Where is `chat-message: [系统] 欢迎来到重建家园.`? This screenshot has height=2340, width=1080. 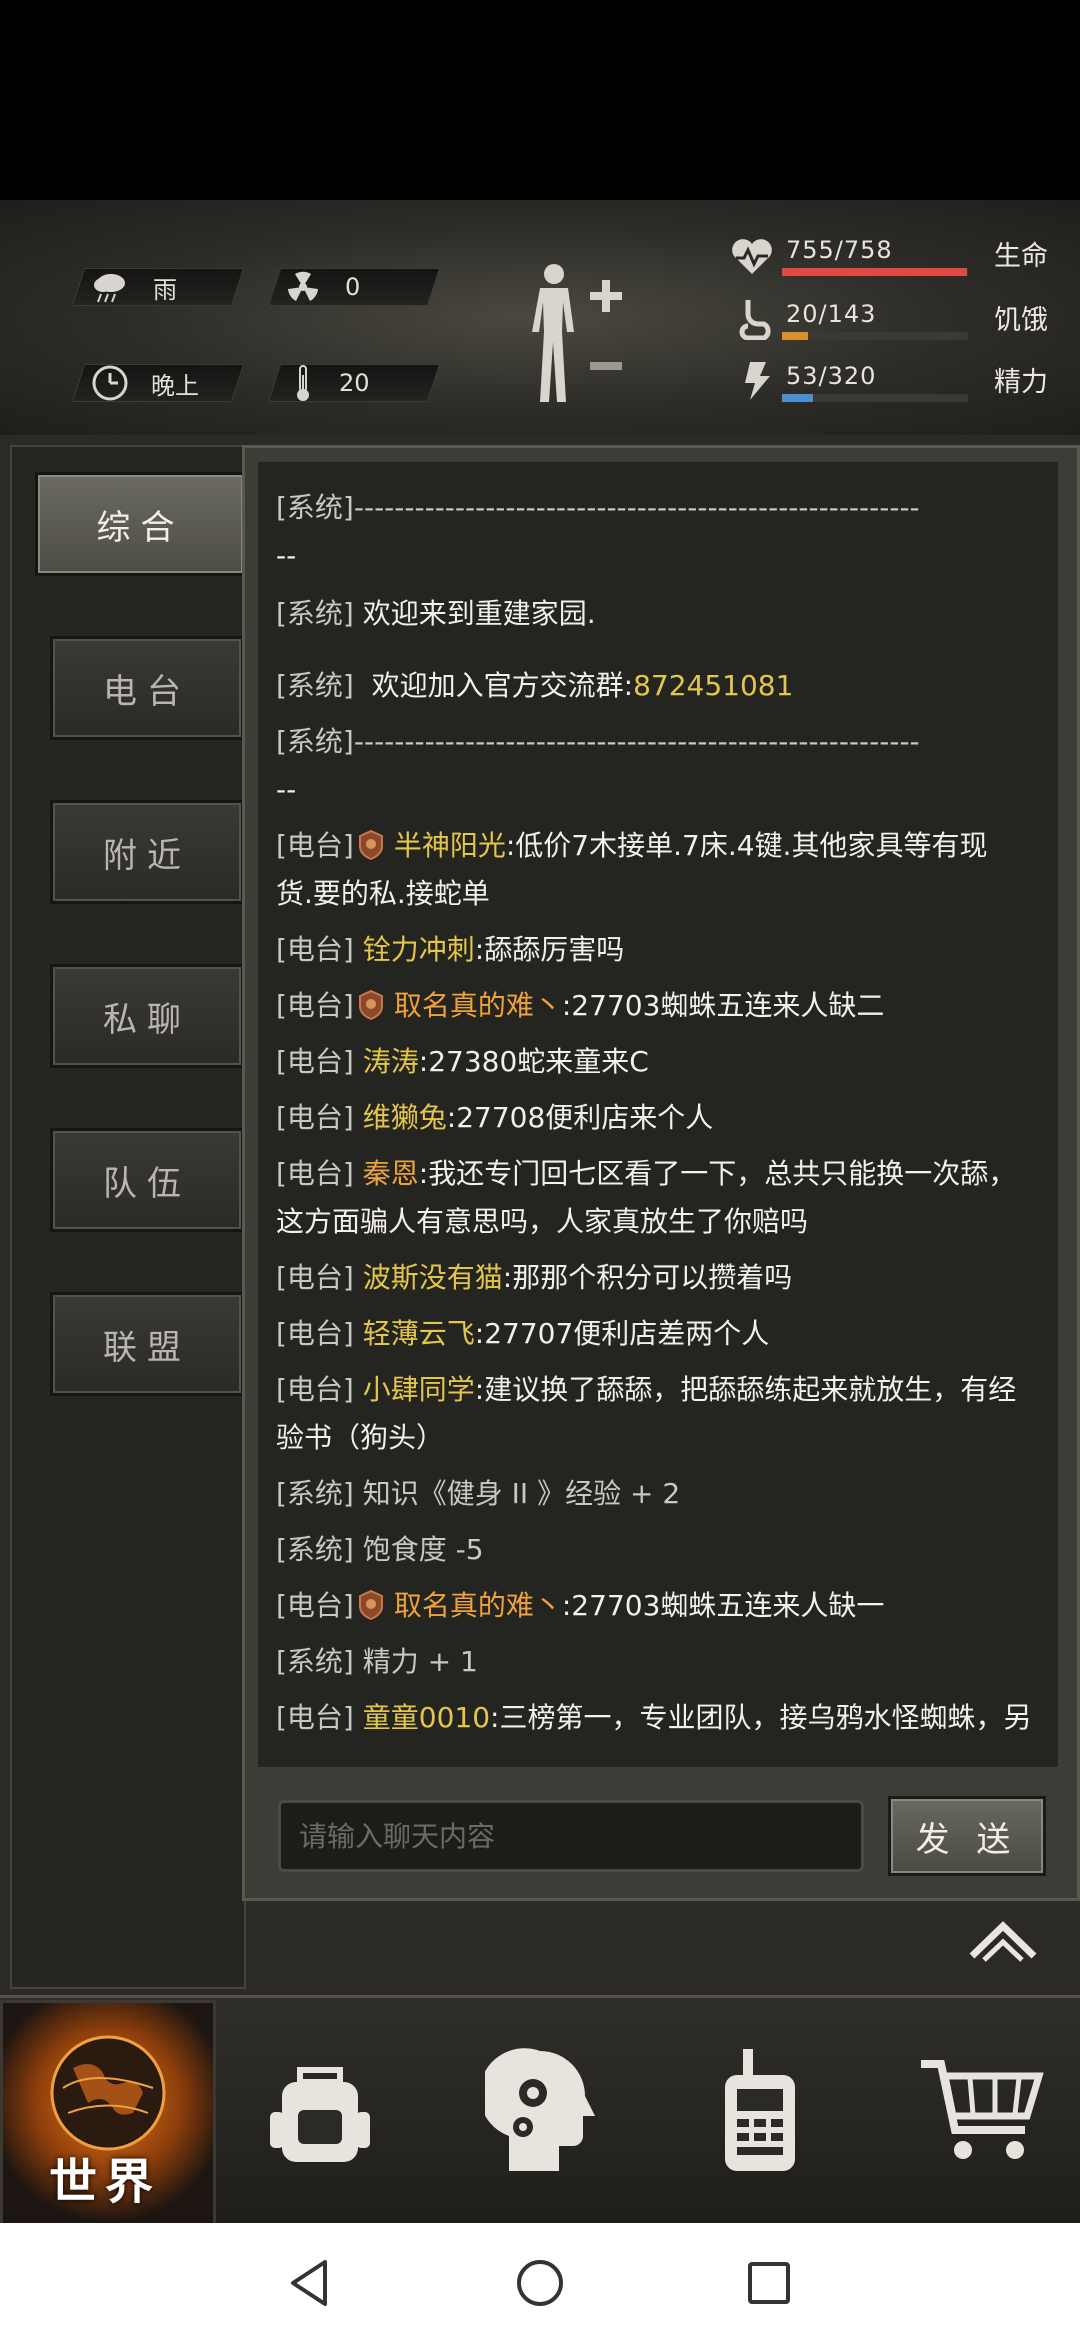
chat-message: [系统] 欢迎来到重建家园. is located at coordinates (661, 614).